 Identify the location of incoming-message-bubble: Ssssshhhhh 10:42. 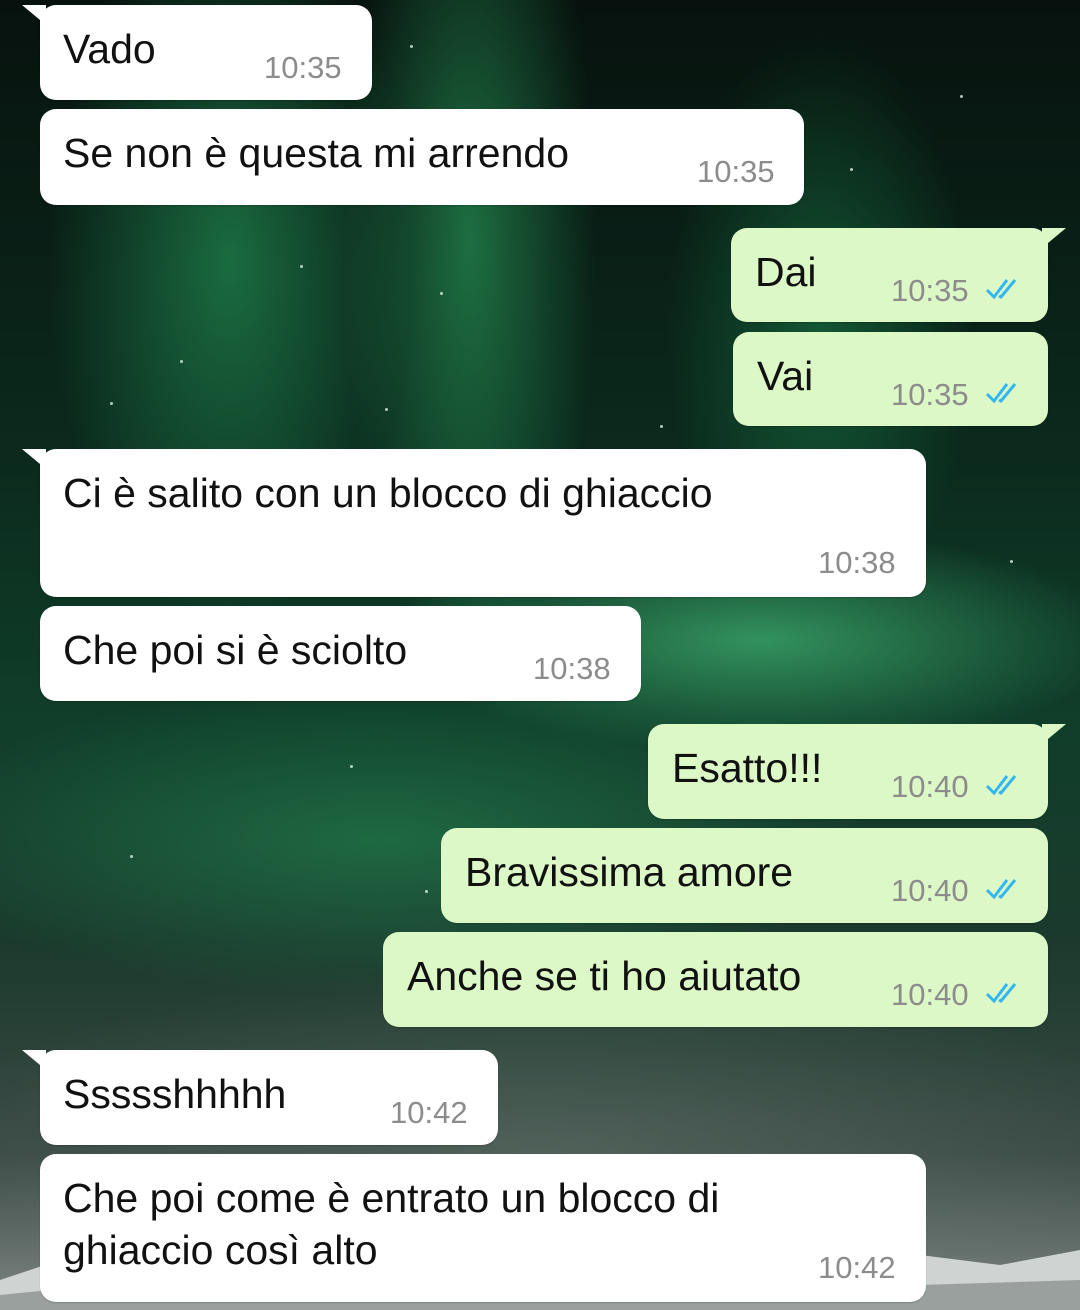
(260, 1097).